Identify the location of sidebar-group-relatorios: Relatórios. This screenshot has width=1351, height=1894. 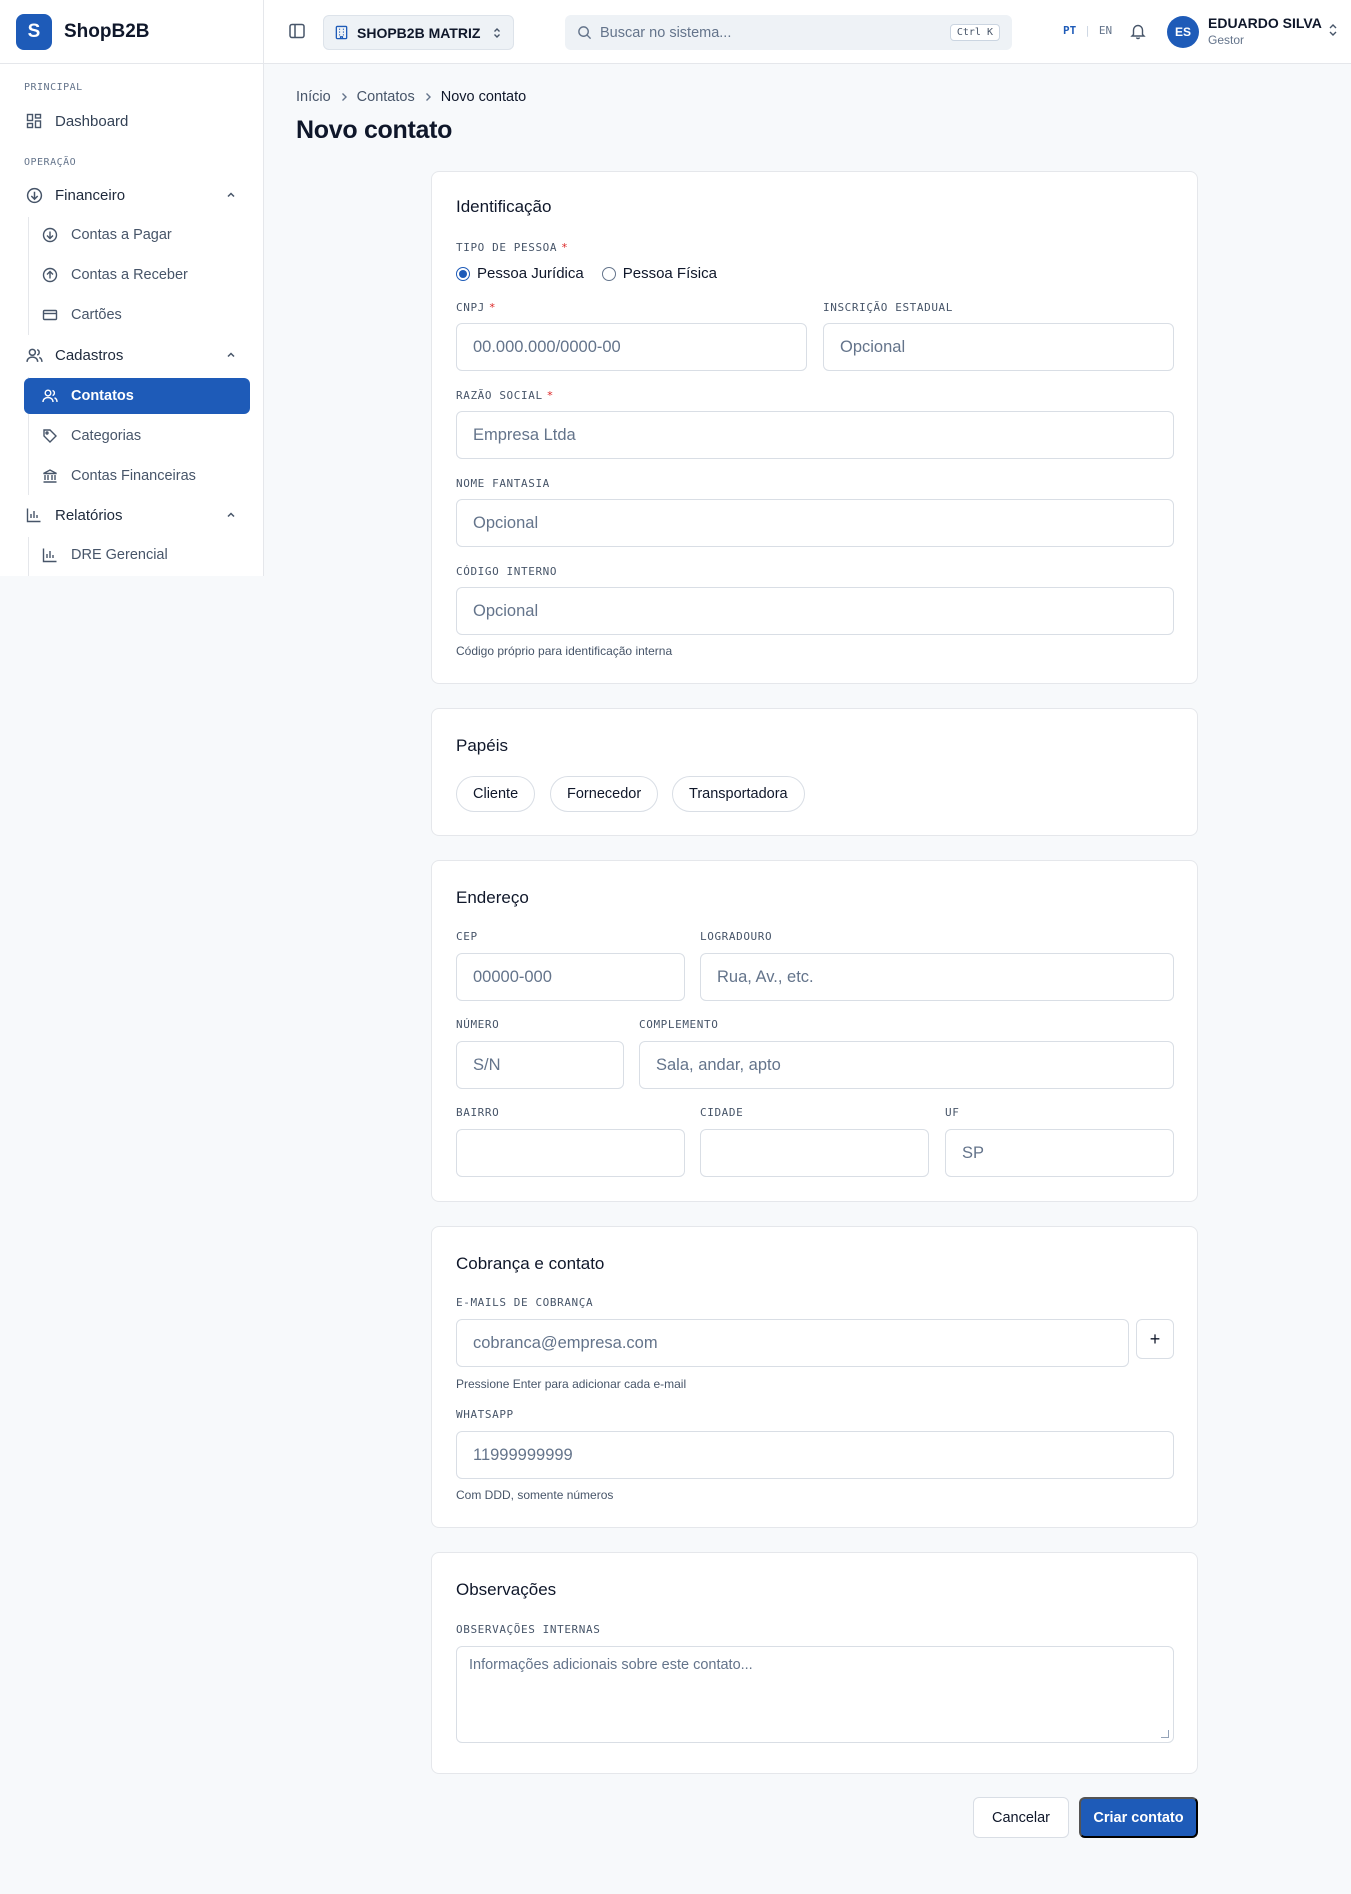
(131, 515).